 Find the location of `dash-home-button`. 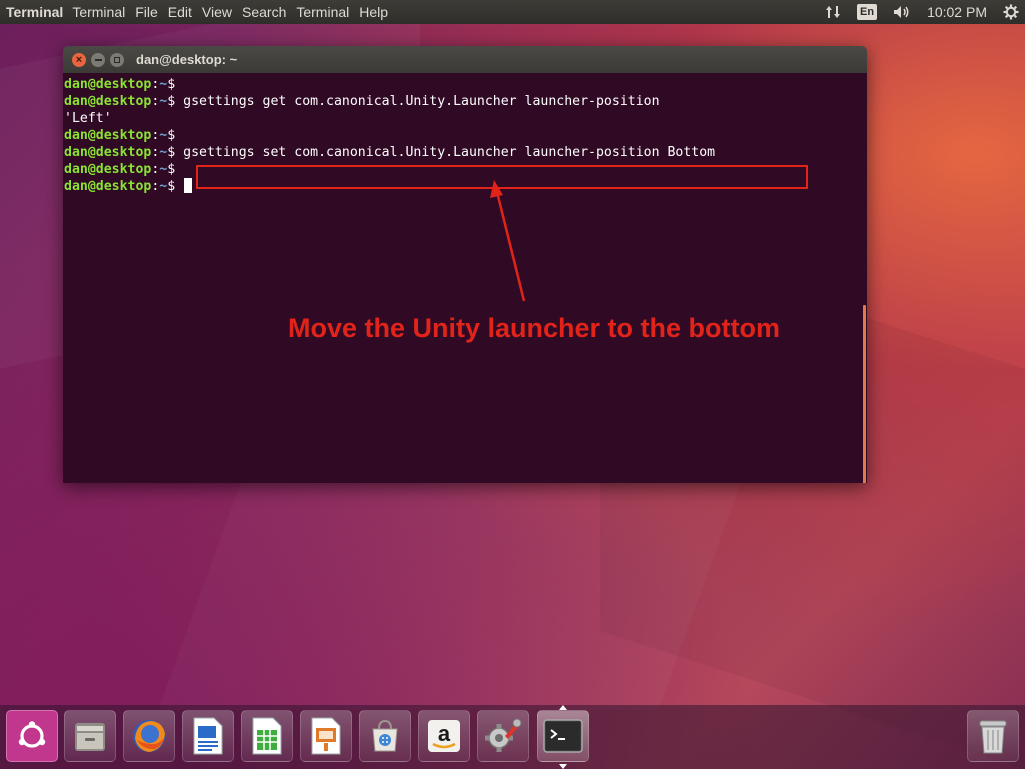

dash-home-button is located at coordinates (32, 736).